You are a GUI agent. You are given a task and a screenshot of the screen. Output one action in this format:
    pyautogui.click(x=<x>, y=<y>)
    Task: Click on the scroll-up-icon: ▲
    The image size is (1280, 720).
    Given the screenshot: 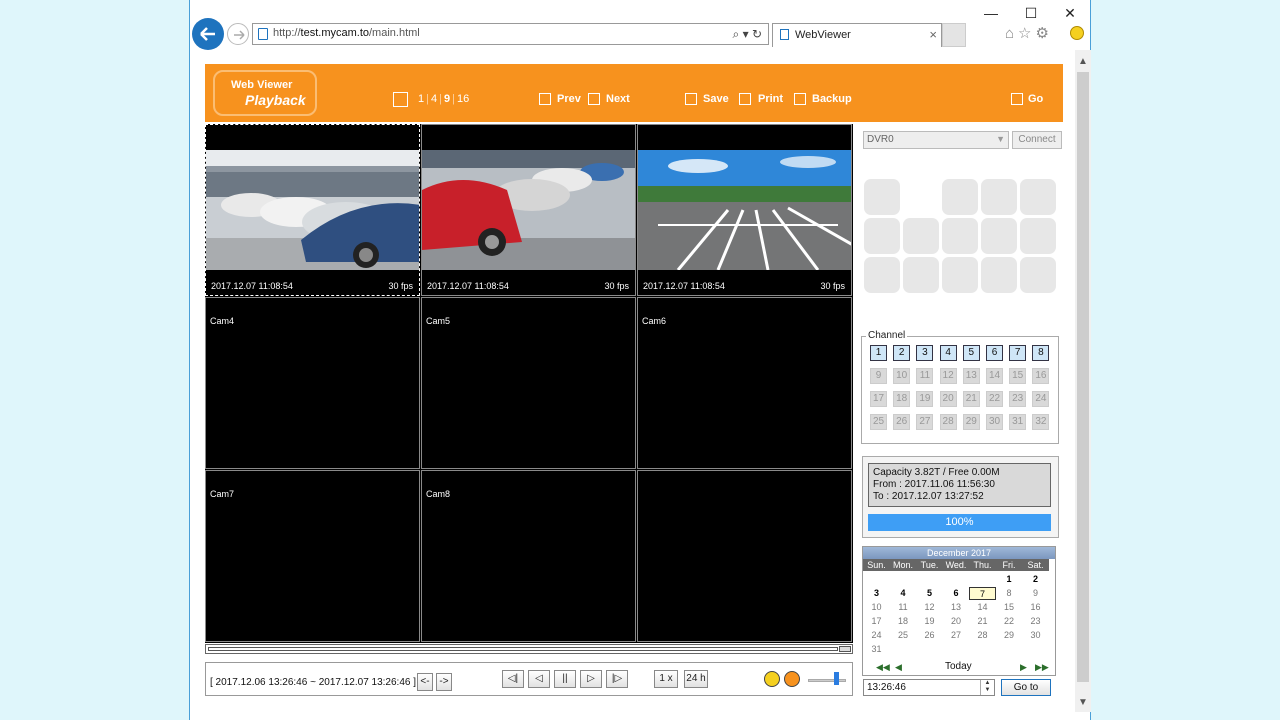 What is the action you would take?
    pyautogui.click(x=1083, y=61)
    